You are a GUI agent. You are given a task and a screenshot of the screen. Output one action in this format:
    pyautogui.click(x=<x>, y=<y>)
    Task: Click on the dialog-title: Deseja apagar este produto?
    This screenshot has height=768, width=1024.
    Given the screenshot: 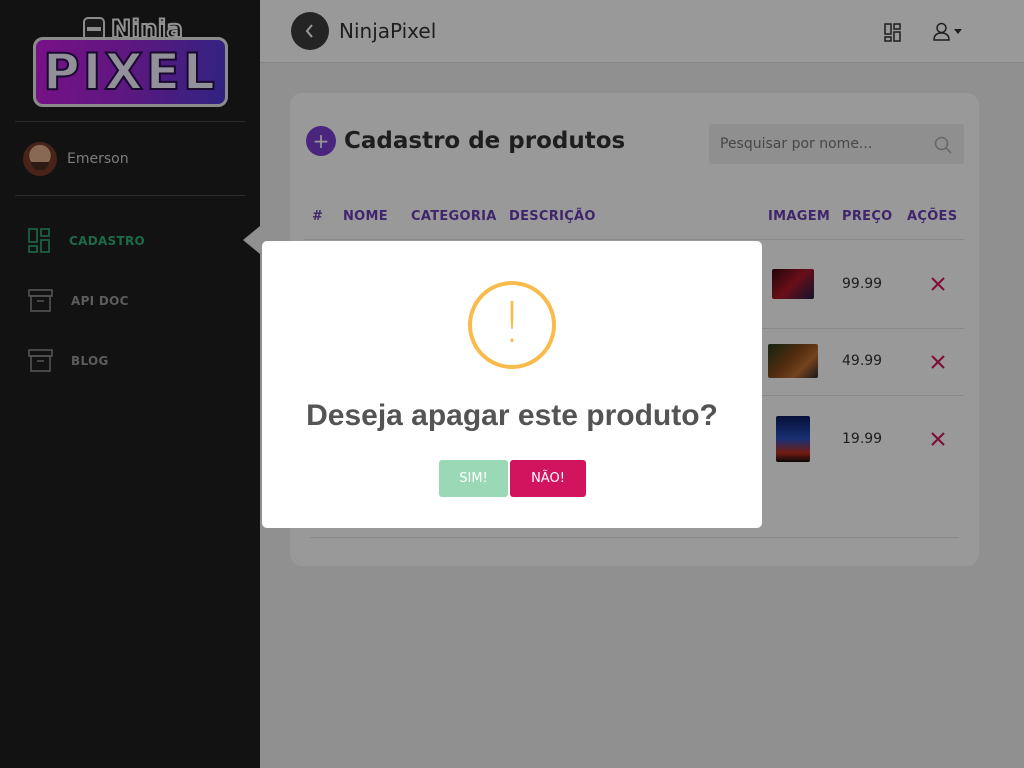 What is the action you would take?
    pyautogui.click(x=512, y=415)
    